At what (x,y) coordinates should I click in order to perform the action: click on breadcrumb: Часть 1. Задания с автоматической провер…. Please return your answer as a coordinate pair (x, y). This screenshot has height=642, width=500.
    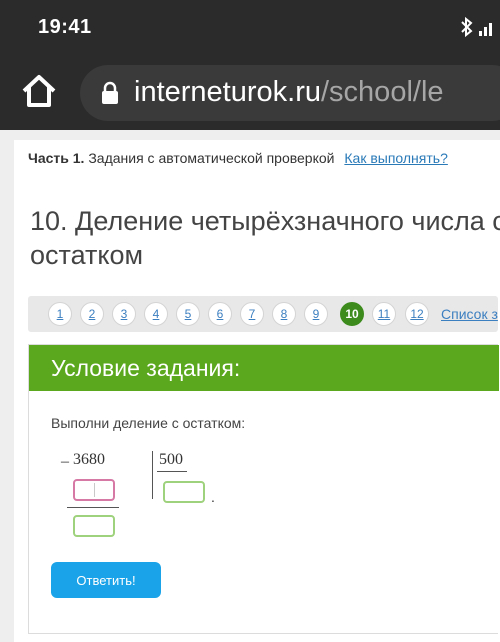
    Looking at the image, I should click on (238, 158).